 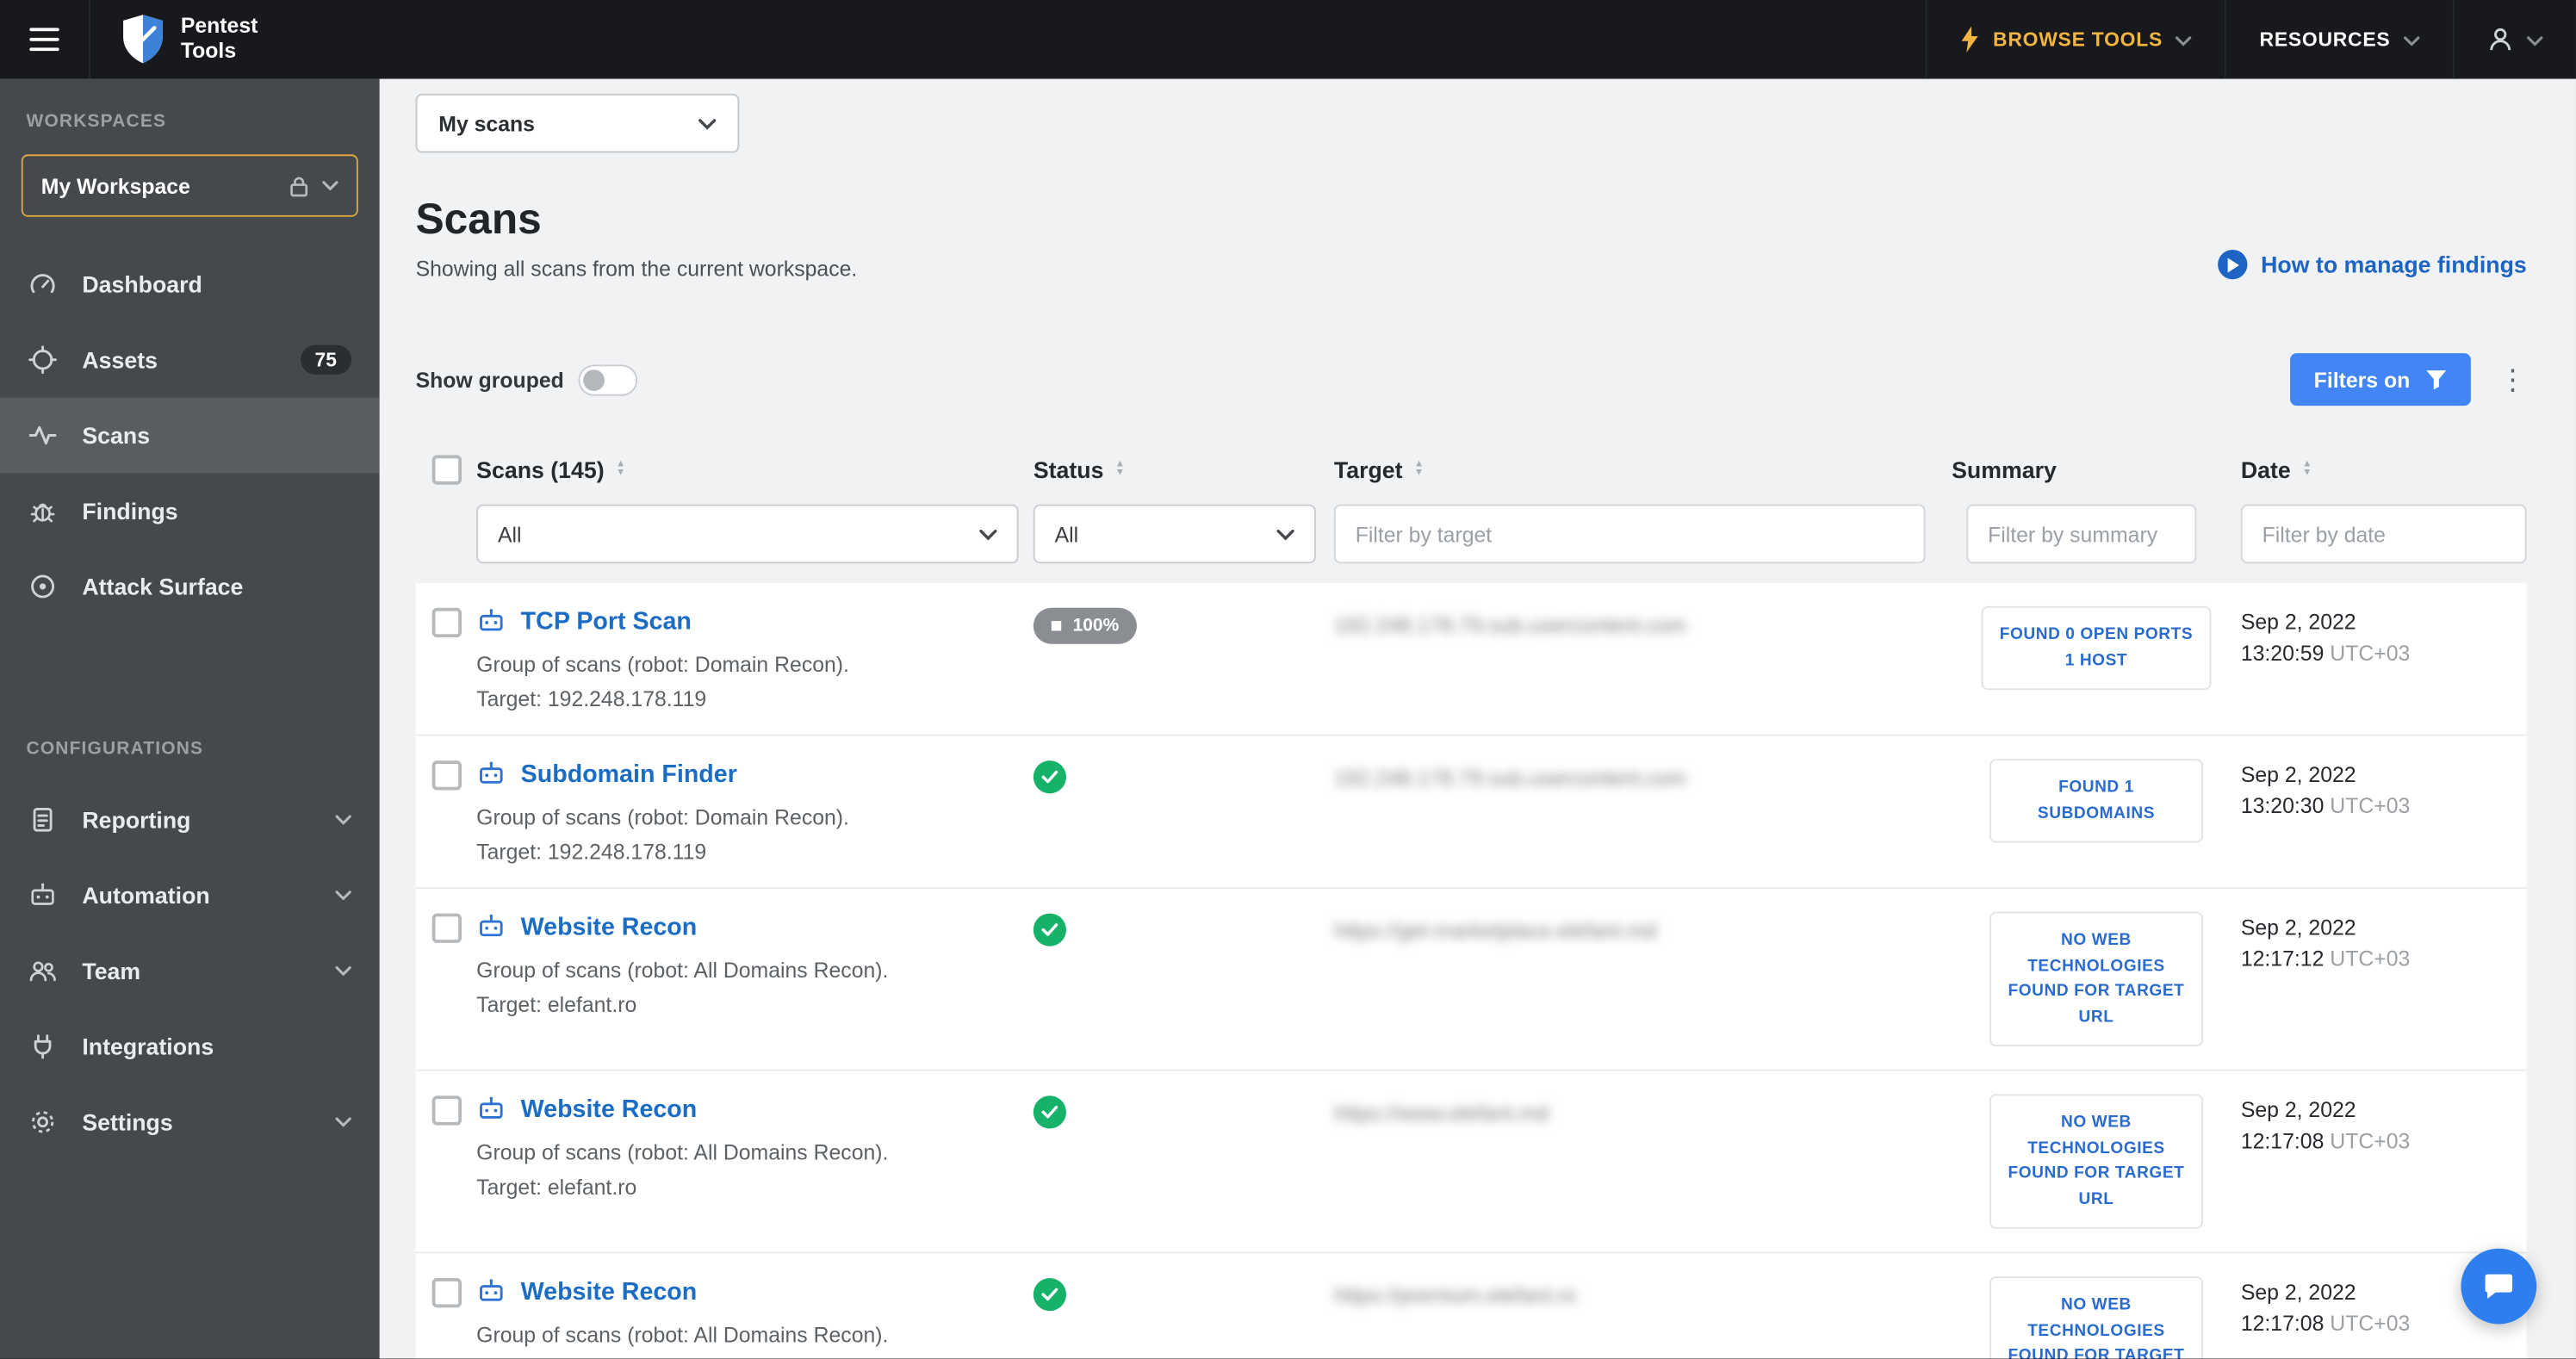 I want to click on sidebar-item-attack-surface: Attack Surface, so click(x=190, y=586).